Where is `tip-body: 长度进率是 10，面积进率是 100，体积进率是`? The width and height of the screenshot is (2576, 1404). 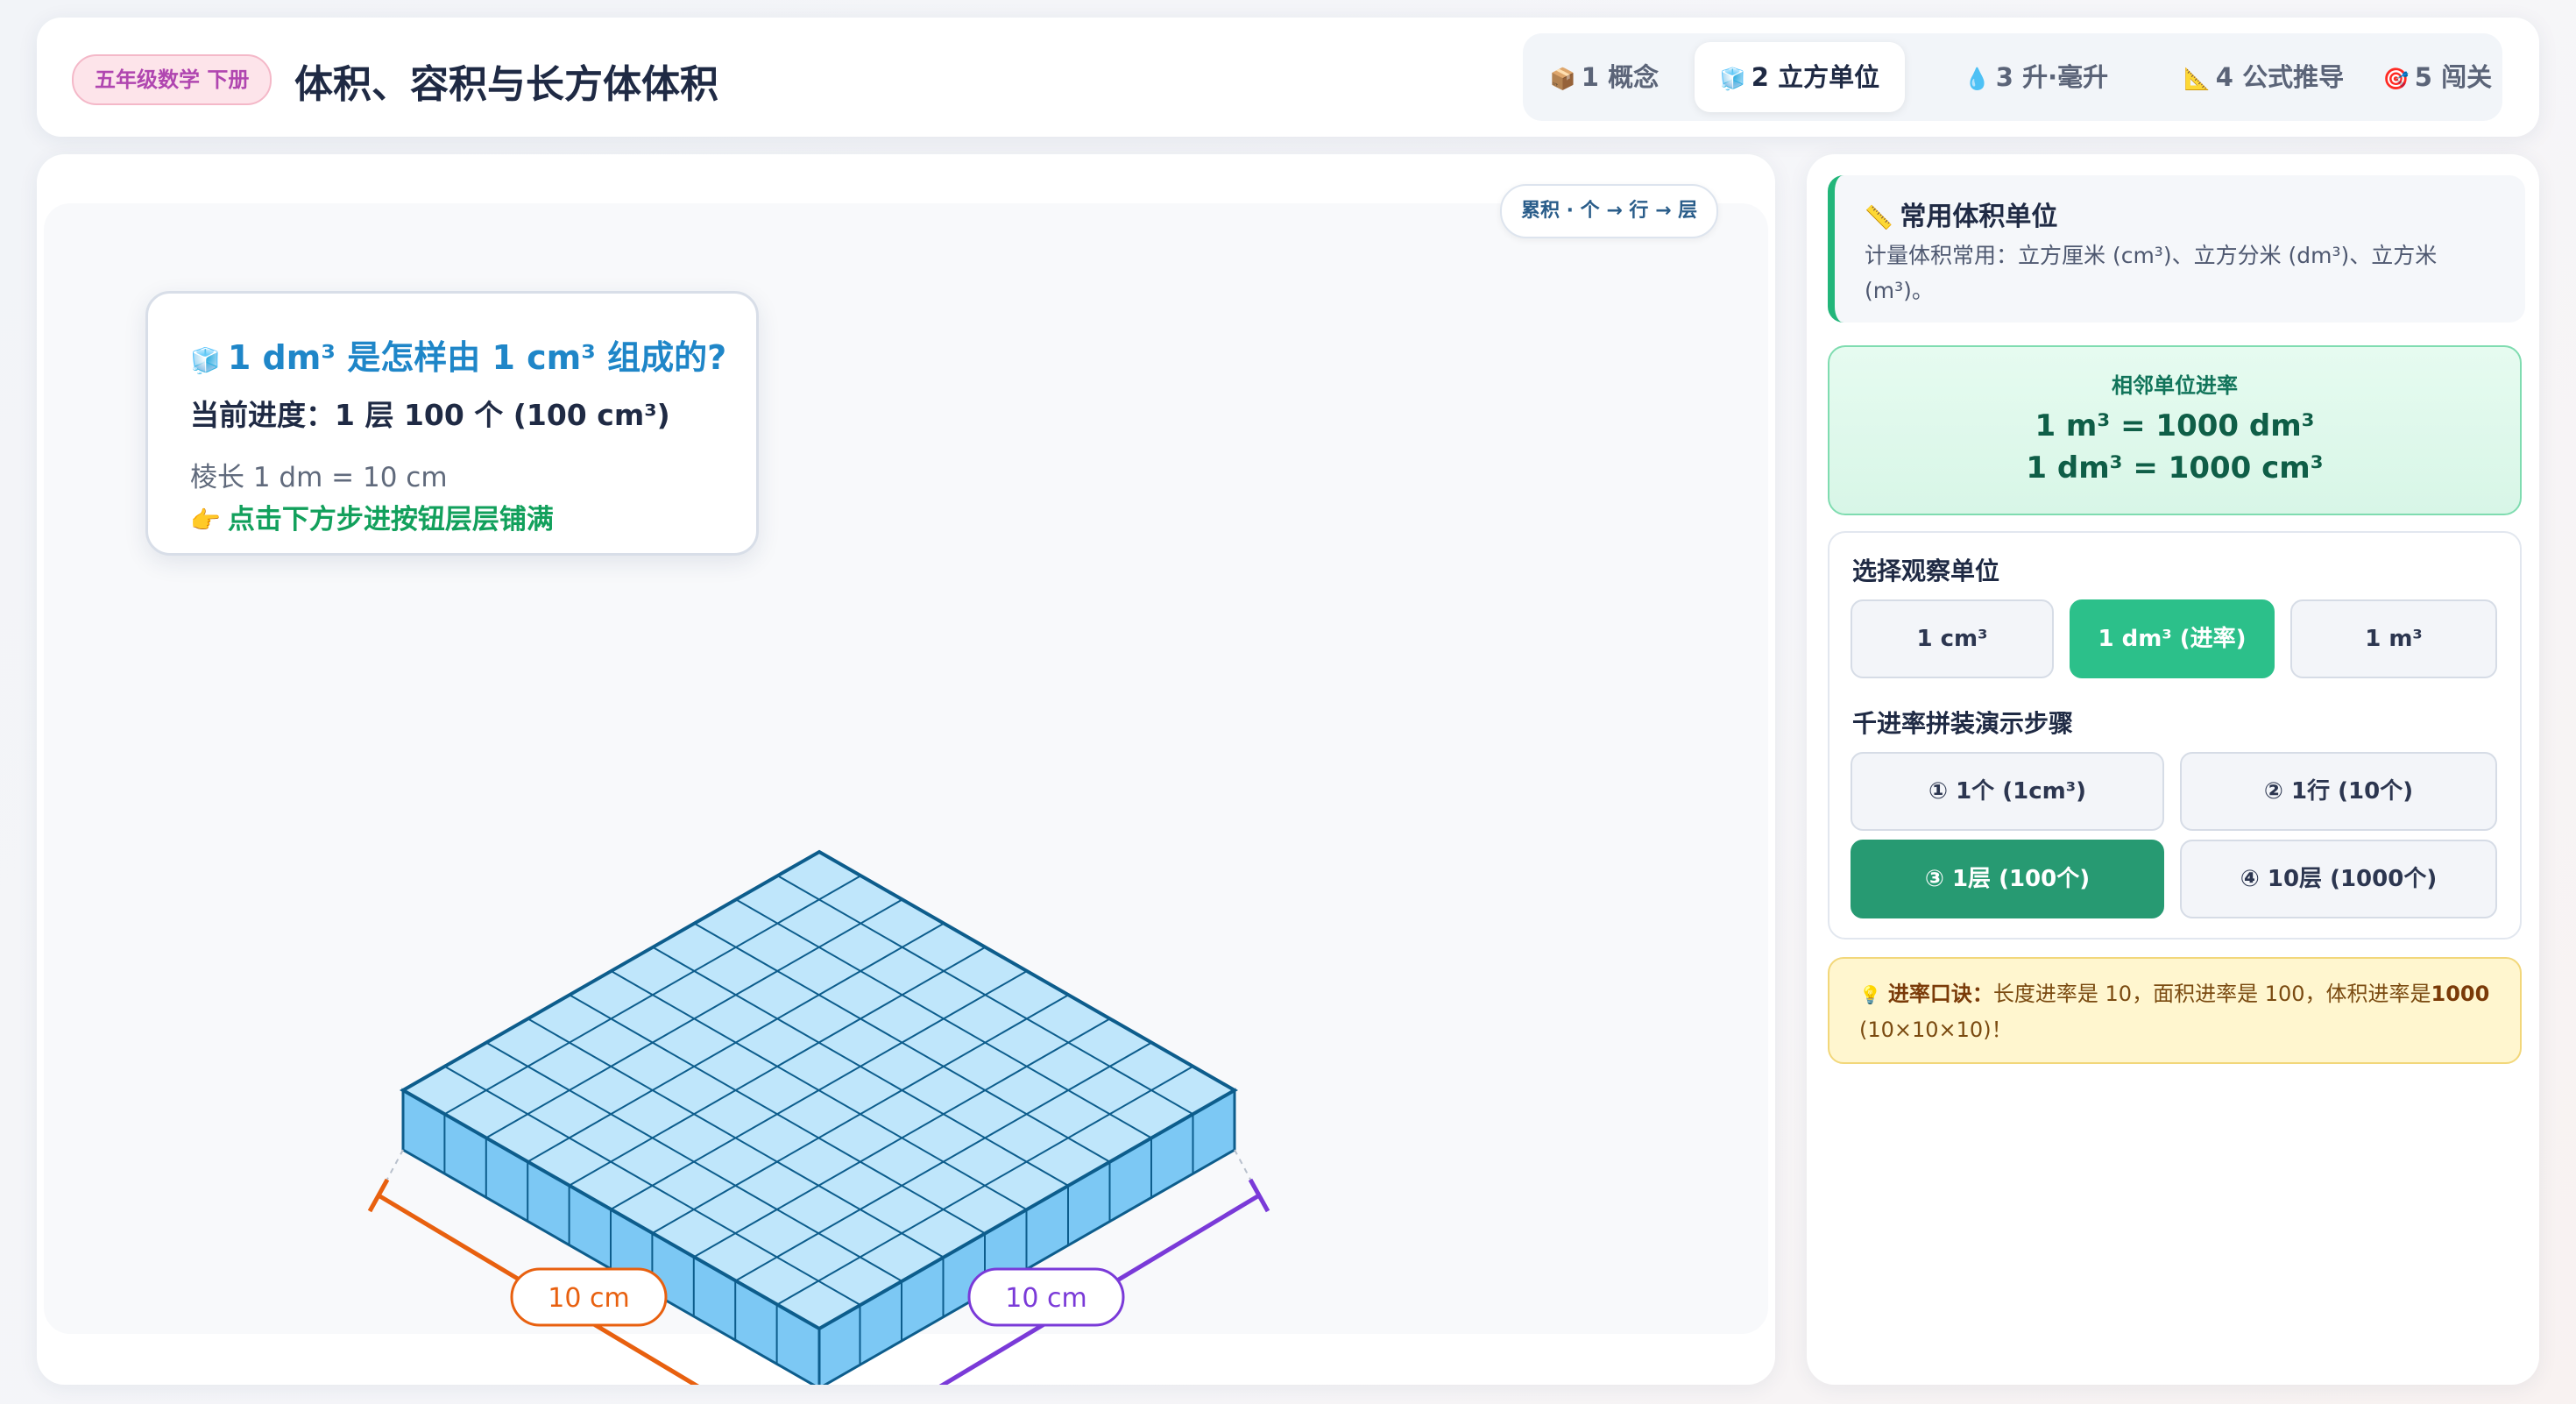
tip-body: 长度进率是 10，面积进率是 100，体积进率是 is located at coordinates (2211, 994).